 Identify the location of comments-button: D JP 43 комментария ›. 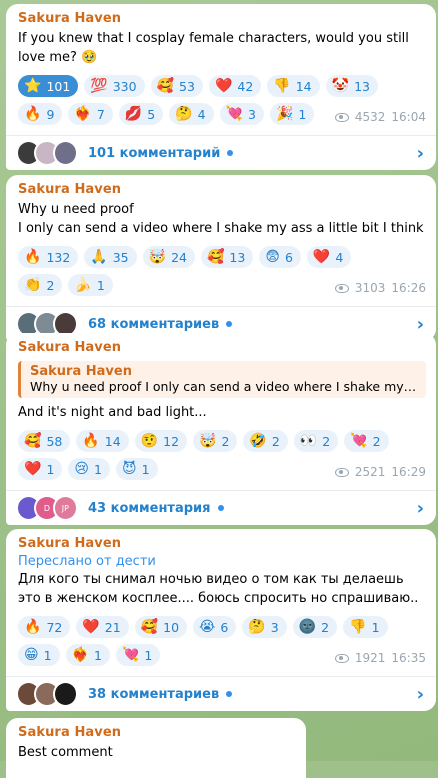
(221, 508).